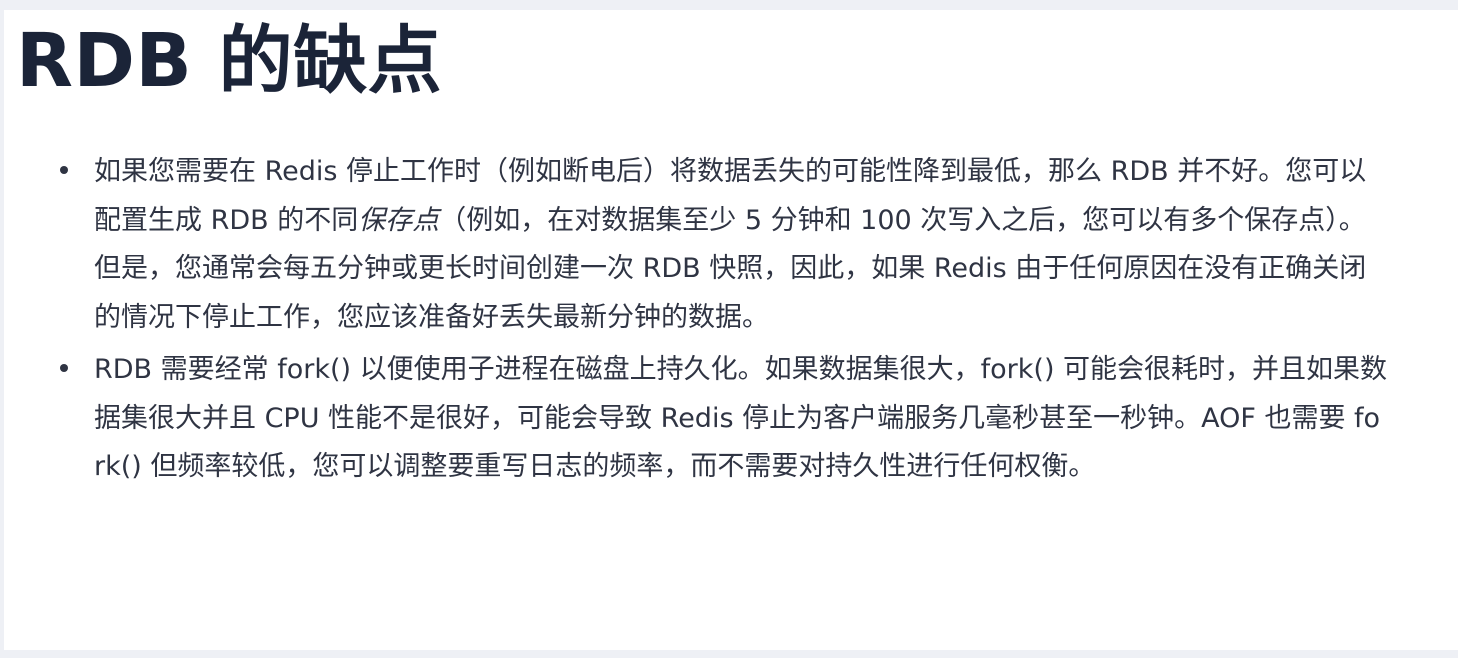  I want to click on page-title: RDB 的缺点, so click(229, 61).